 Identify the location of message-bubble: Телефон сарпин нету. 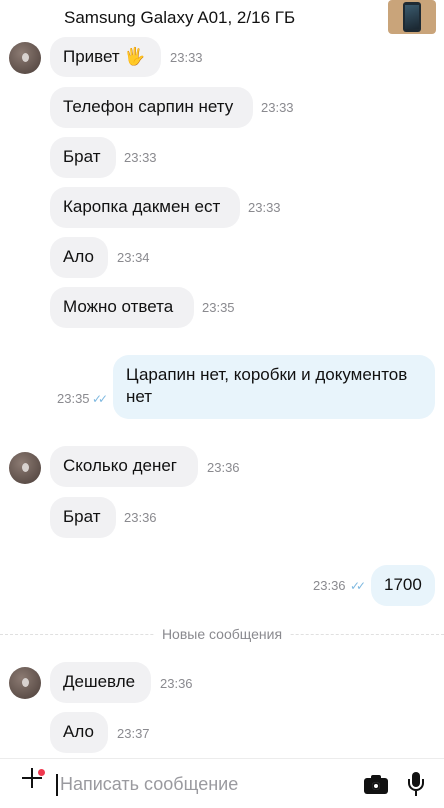
(151, 107).